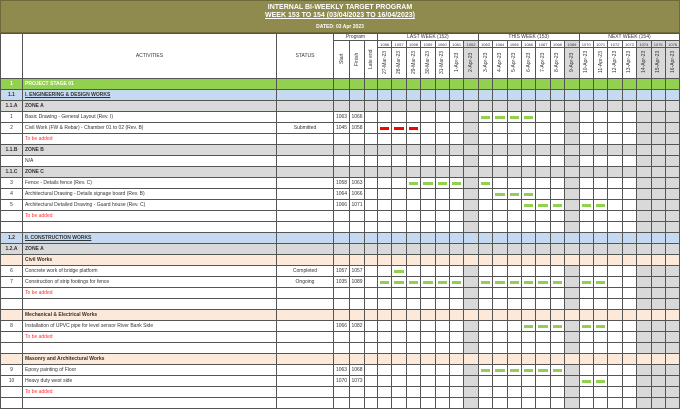  I want to click on row-number: 1, so click(11, 117).